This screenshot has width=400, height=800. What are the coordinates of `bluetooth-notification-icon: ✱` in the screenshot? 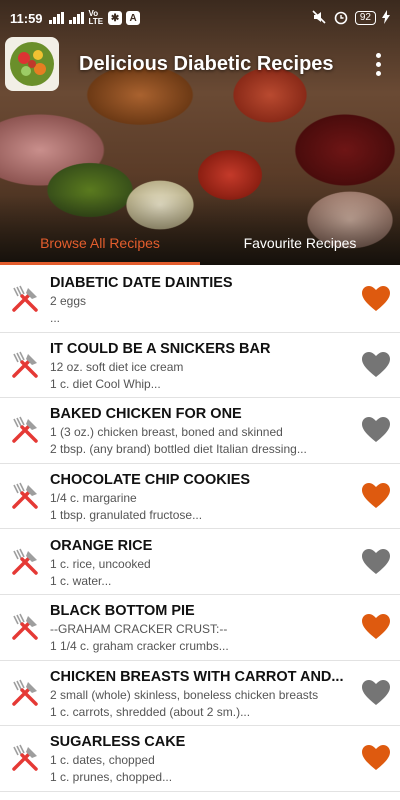 It's located at (115, 18).